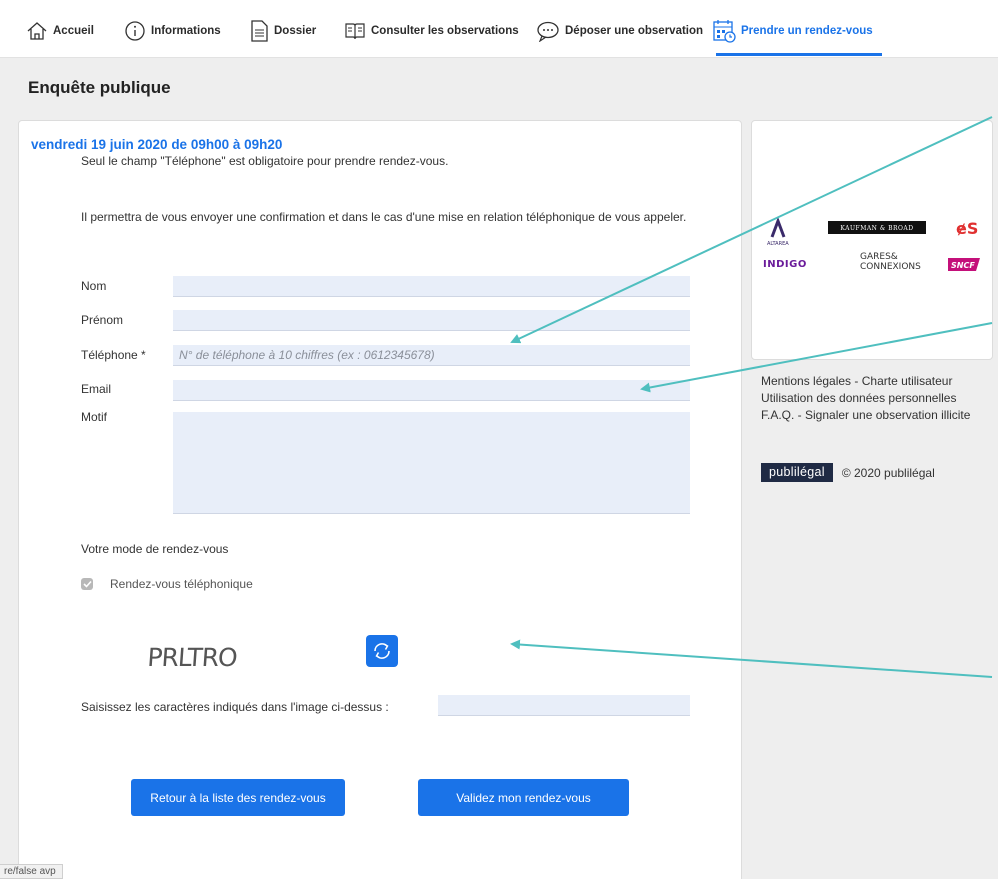 This screenshot has height=879, width=998. What do you see at coordinates (99, 87) in the screenshot?
I see `page-title: Enquête publique` at bounding box center [99, 87].